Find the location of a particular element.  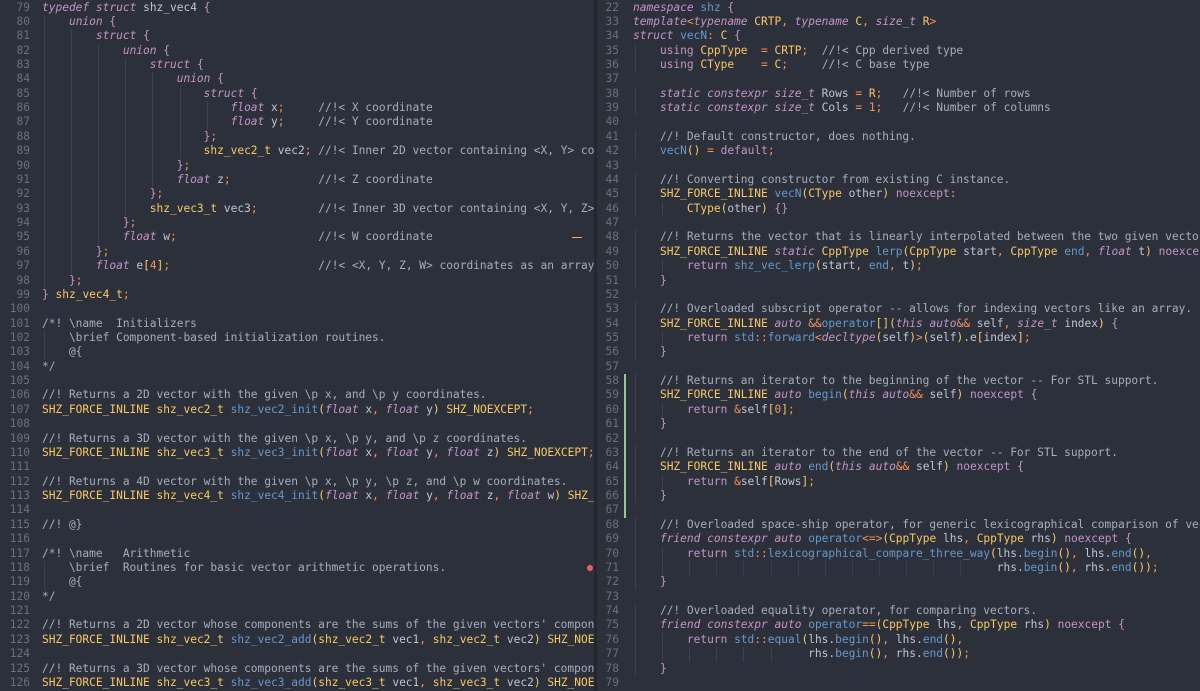

code-line: 86 float x; //!< X coordinate is located at coordinates (297, 108).